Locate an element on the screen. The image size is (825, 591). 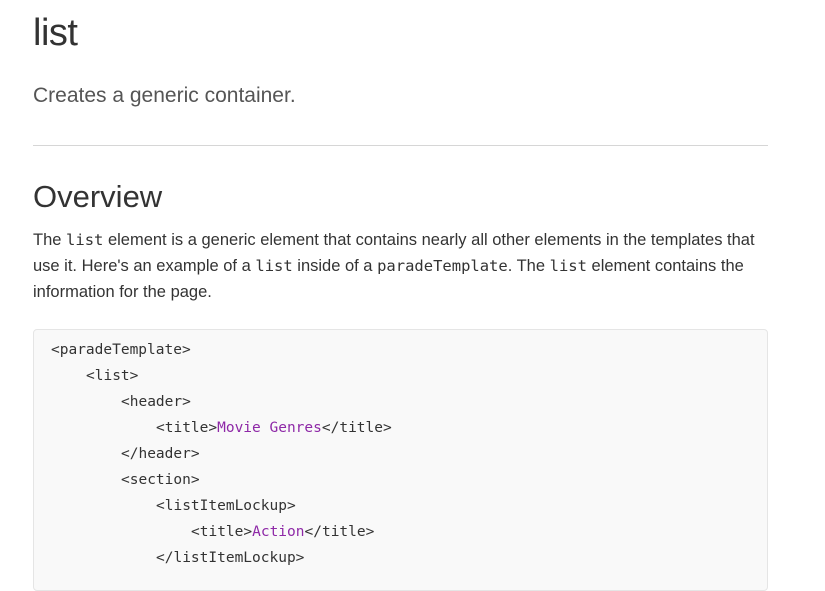
inline-code: paradeTemplate is located at coordinates (442, 266).